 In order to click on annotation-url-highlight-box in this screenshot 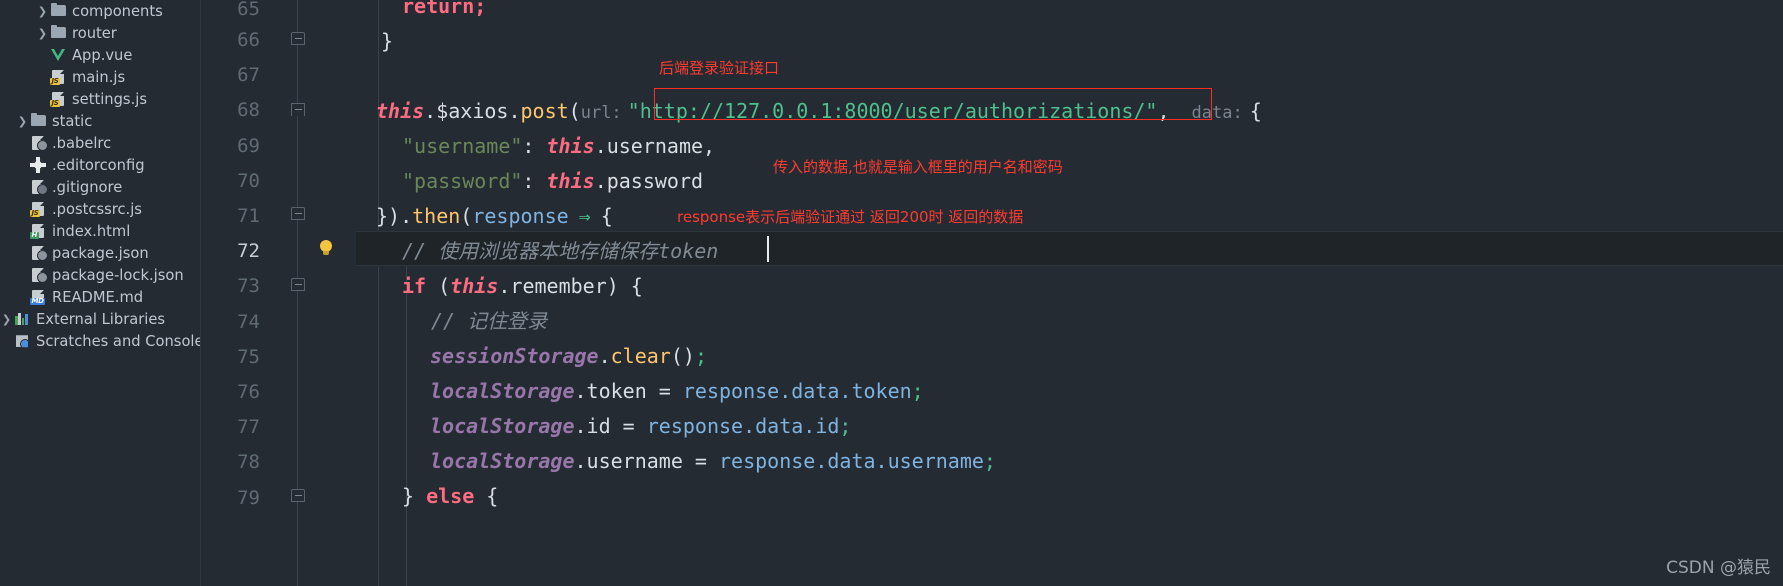, I will do `click(933, 104)`.